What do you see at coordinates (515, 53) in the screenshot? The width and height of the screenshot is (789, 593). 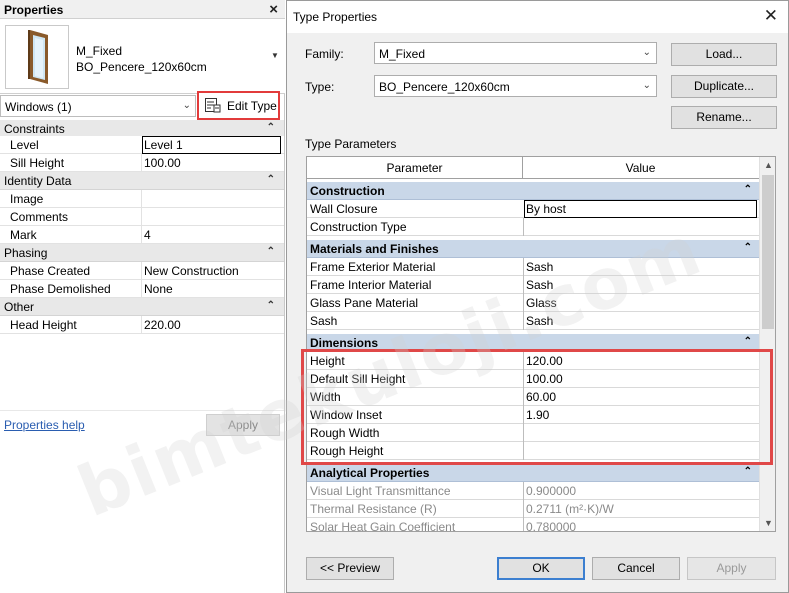 I see `family-dropdown: M_Fixed ⌄` at bounding box center [515, 53].